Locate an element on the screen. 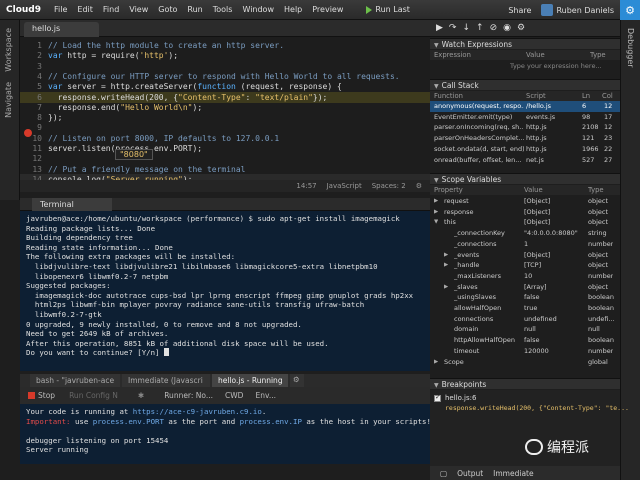 This screenshot has height=480, width=640. menu-run: Run is located at coordinates (194, 9).